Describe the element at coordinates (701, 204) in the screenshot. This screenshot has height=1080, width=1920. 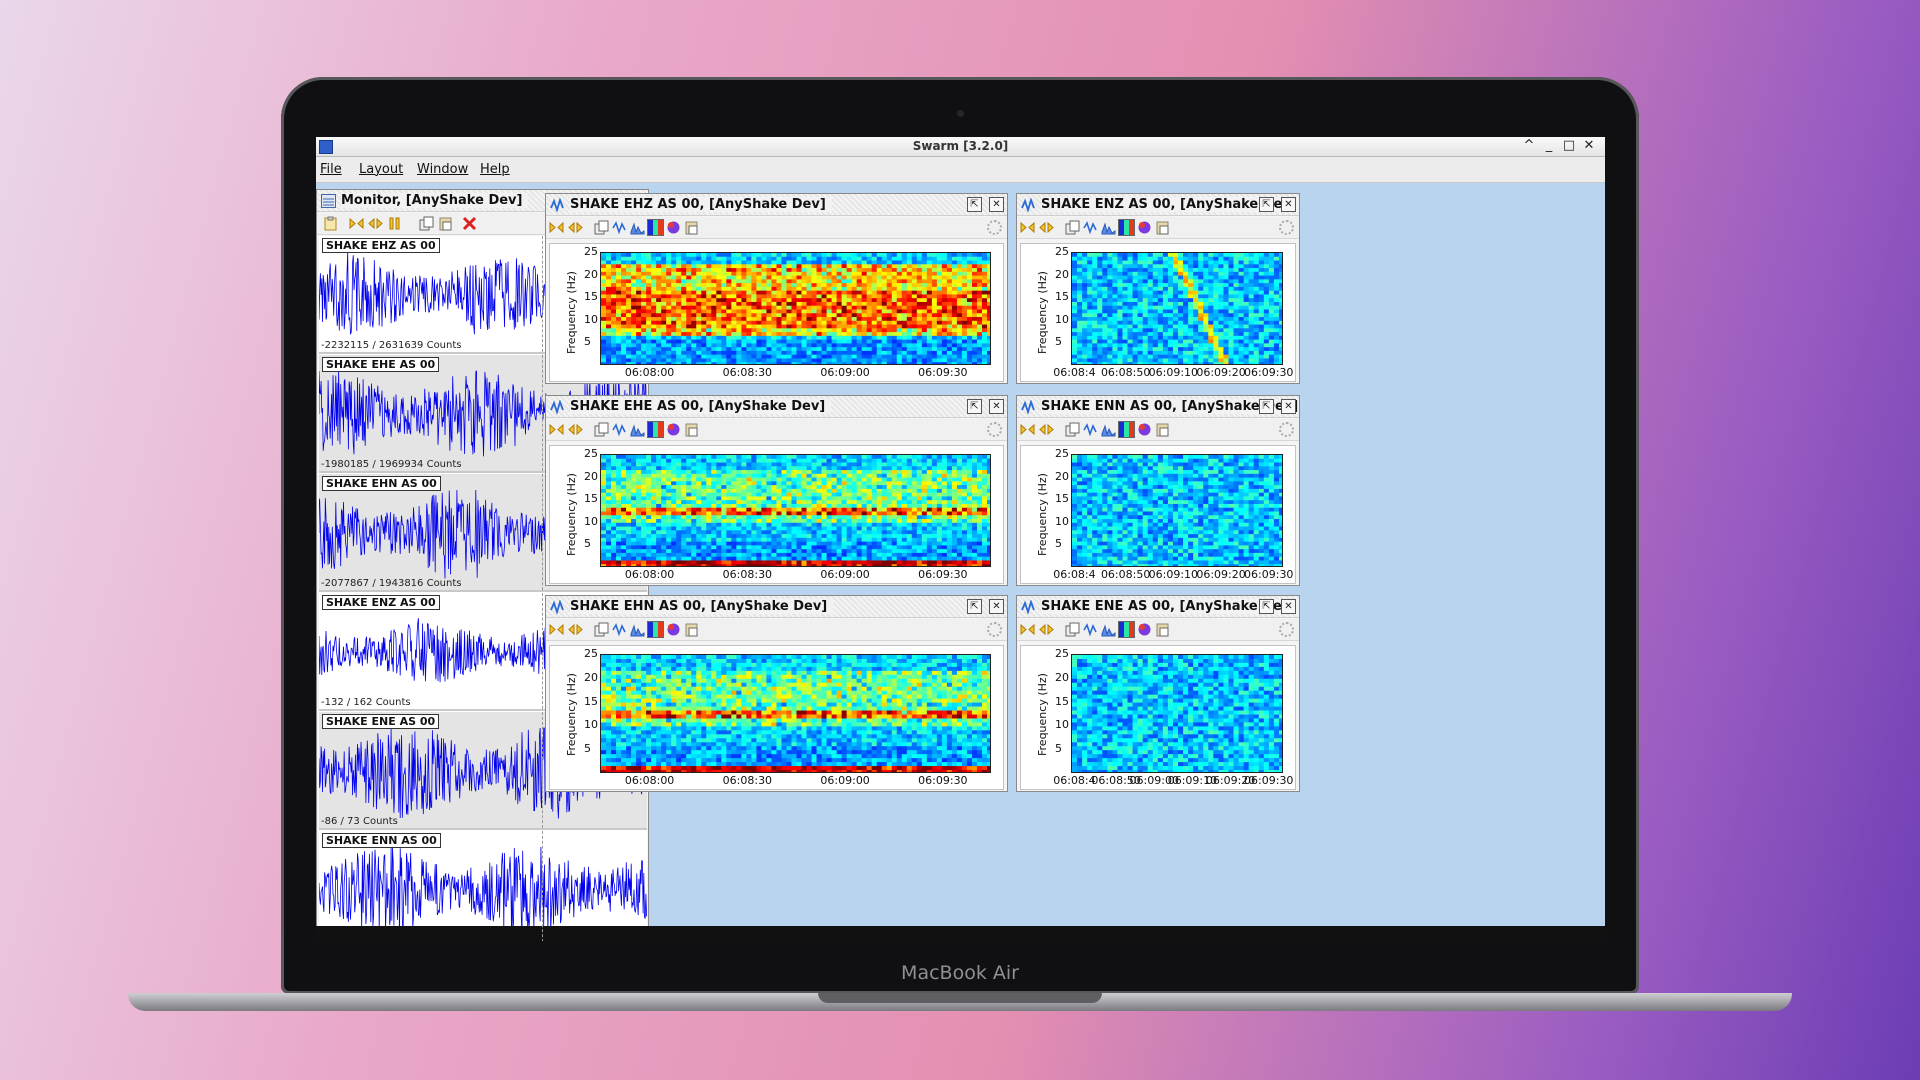
I see `spectrogram-title: SHAKE EHZ AS 00, [AnyShake Dev]` at that location.